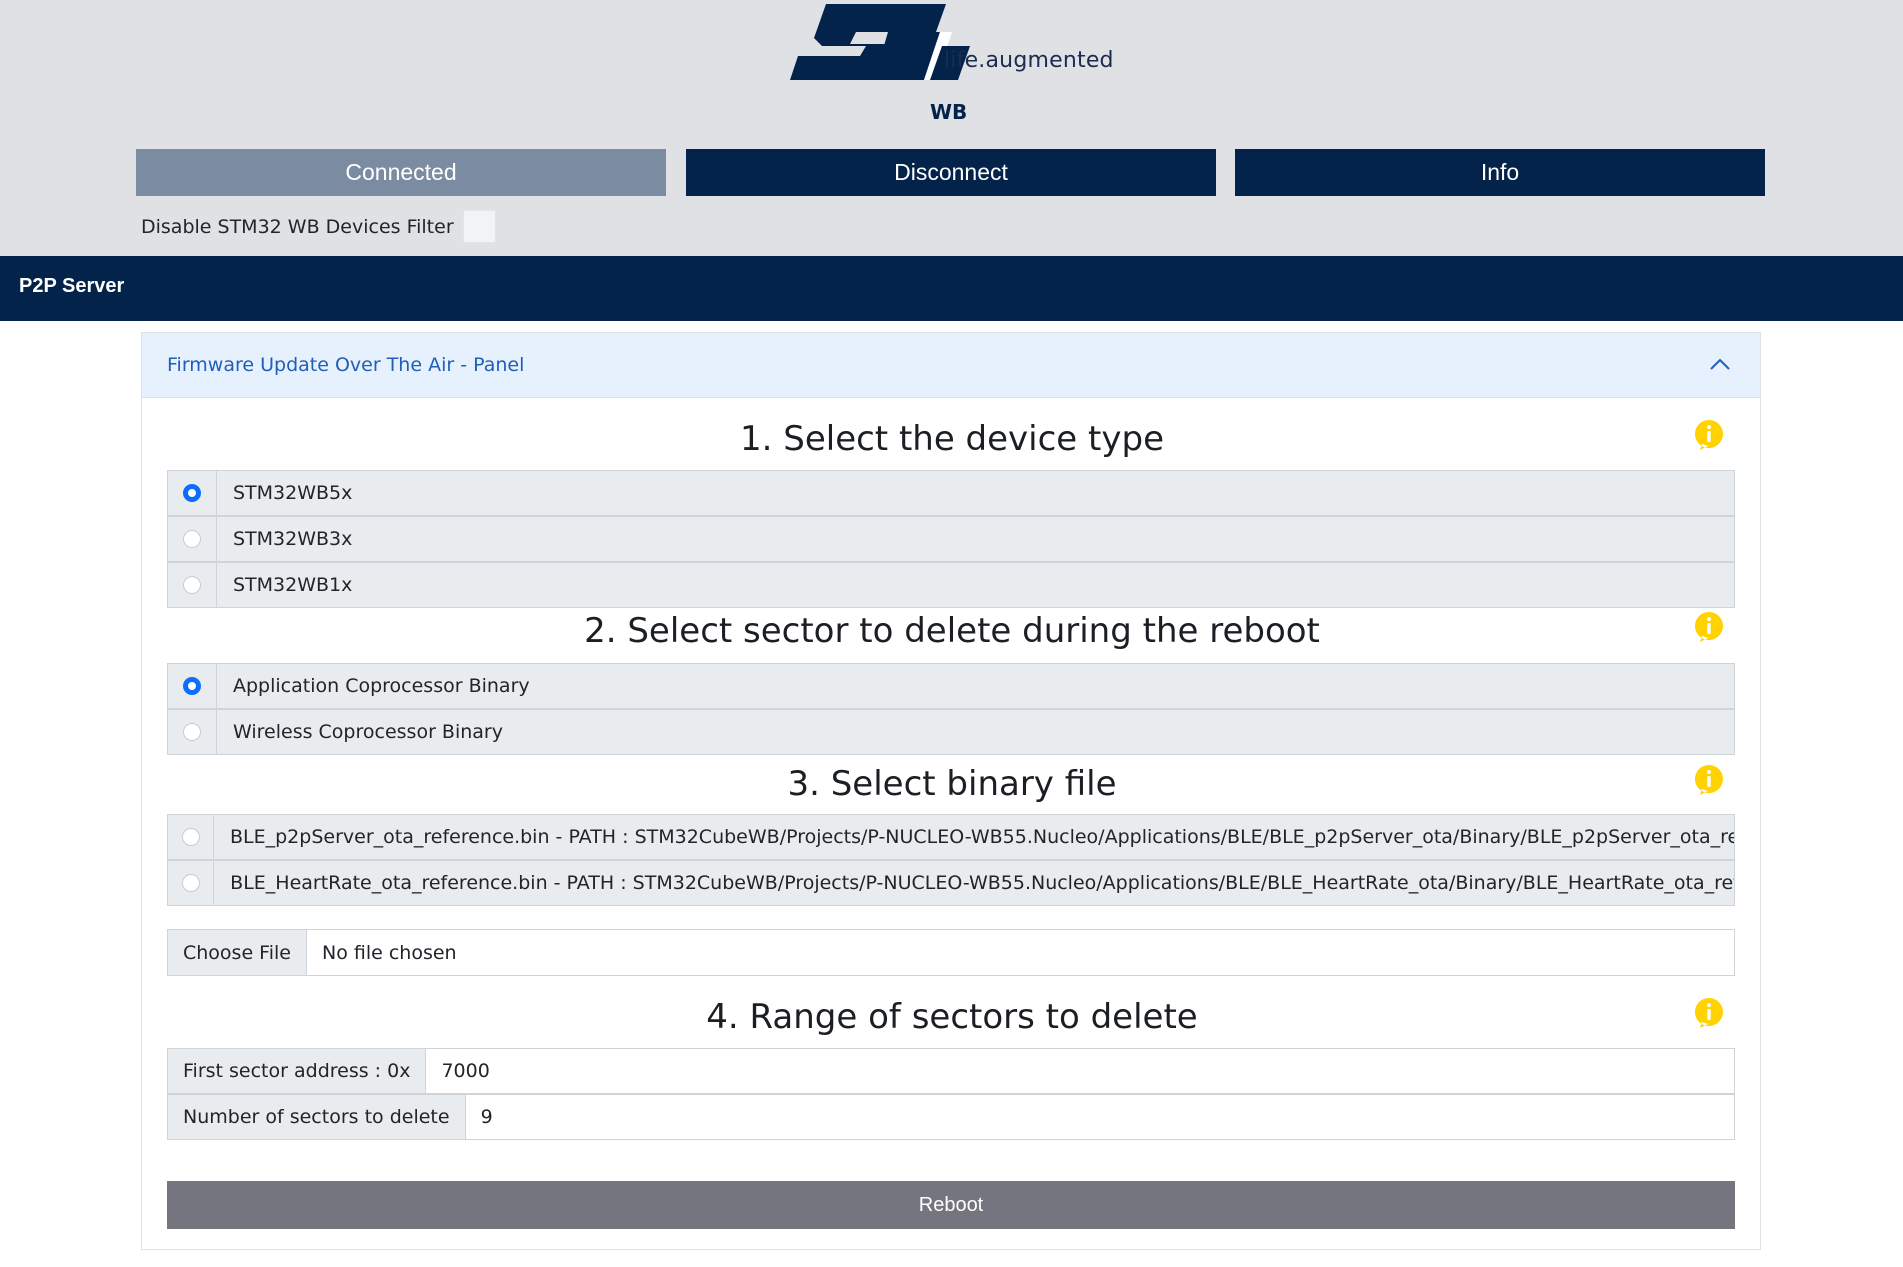  What do you see at coordinates (952, 784) in the screenshot?
I see `section-title-binary: 3. Select binary file` at bounding box center [952, 784].